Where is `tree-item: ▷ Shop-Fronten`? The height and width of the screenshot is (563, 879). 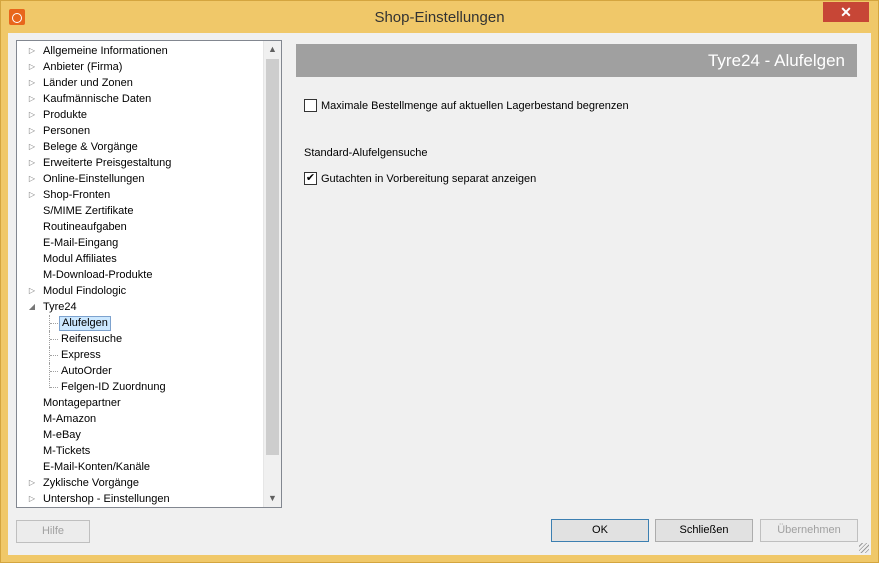 tree-item: ▷ Shop-Fronten is located at coordinates (140, 195).